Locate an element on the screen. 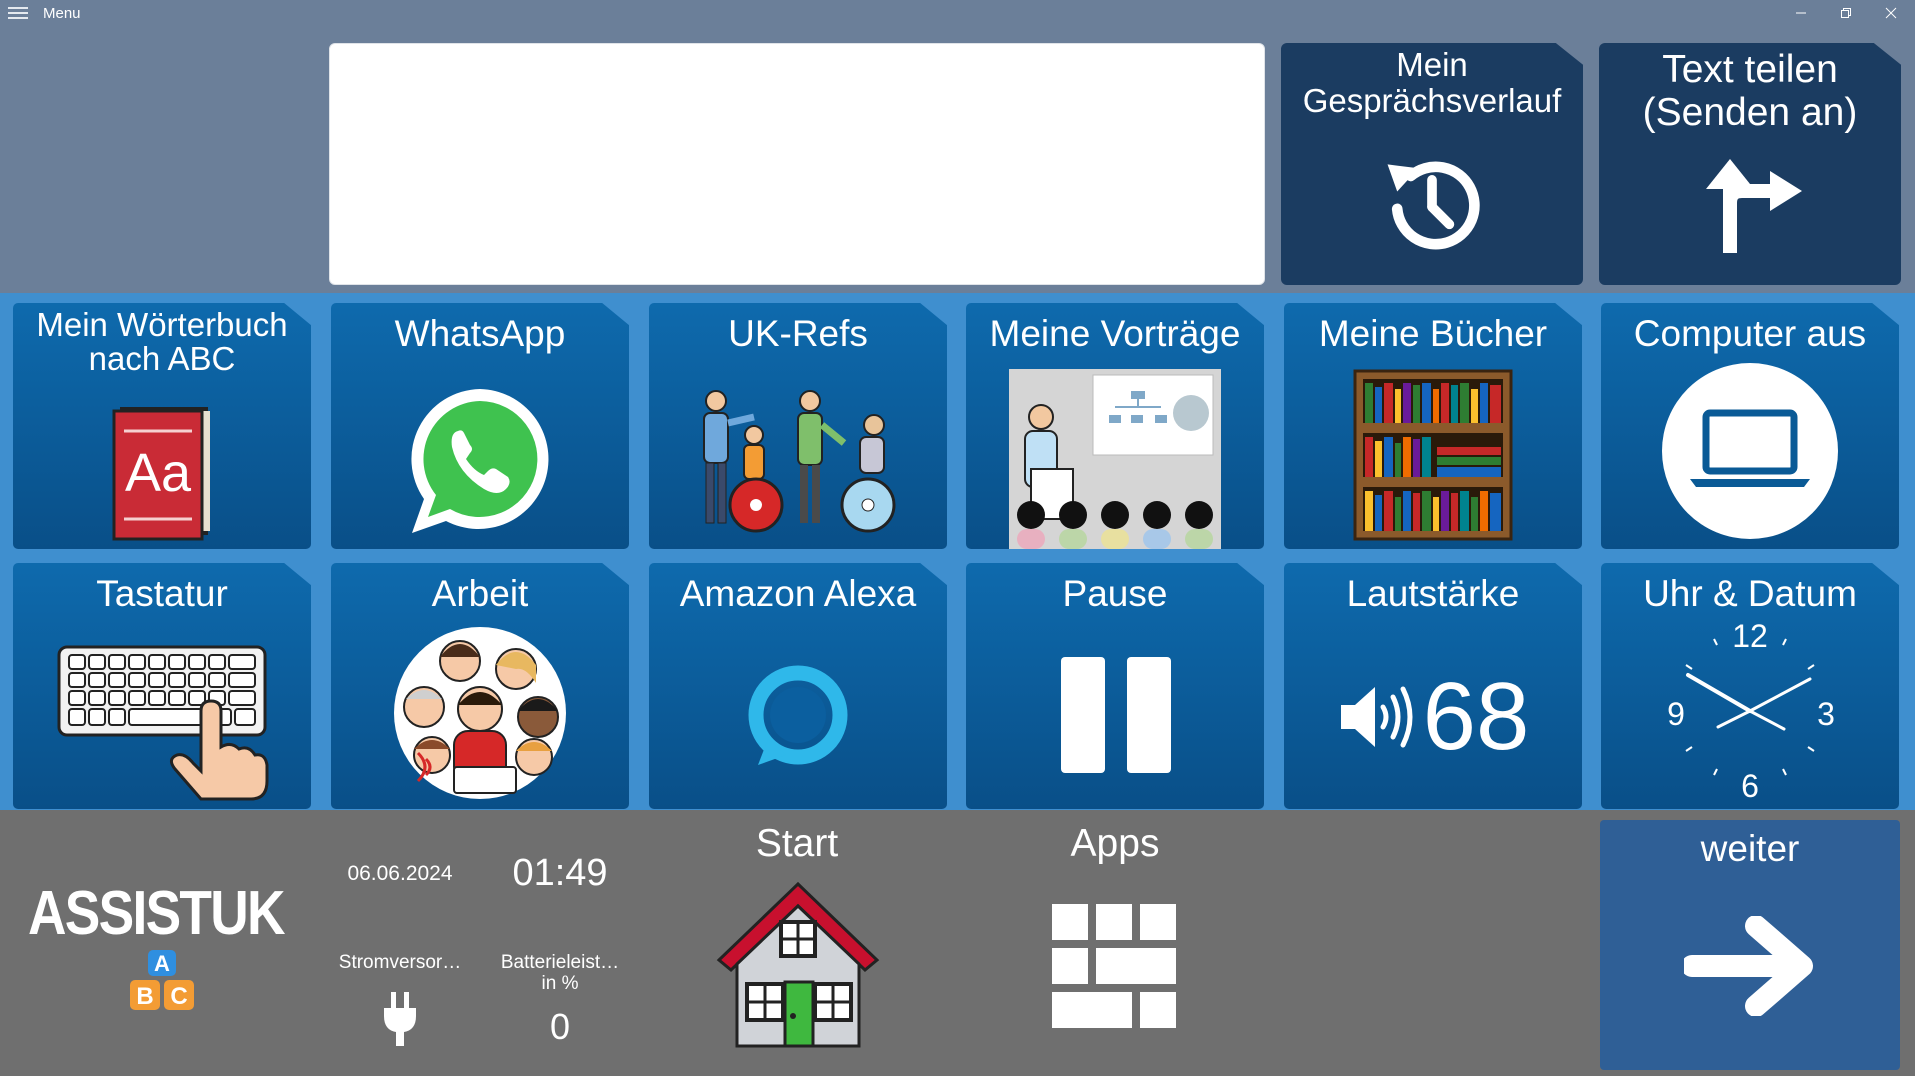  tile-books: Meine Bücher is located at coordinates (1433, 426).